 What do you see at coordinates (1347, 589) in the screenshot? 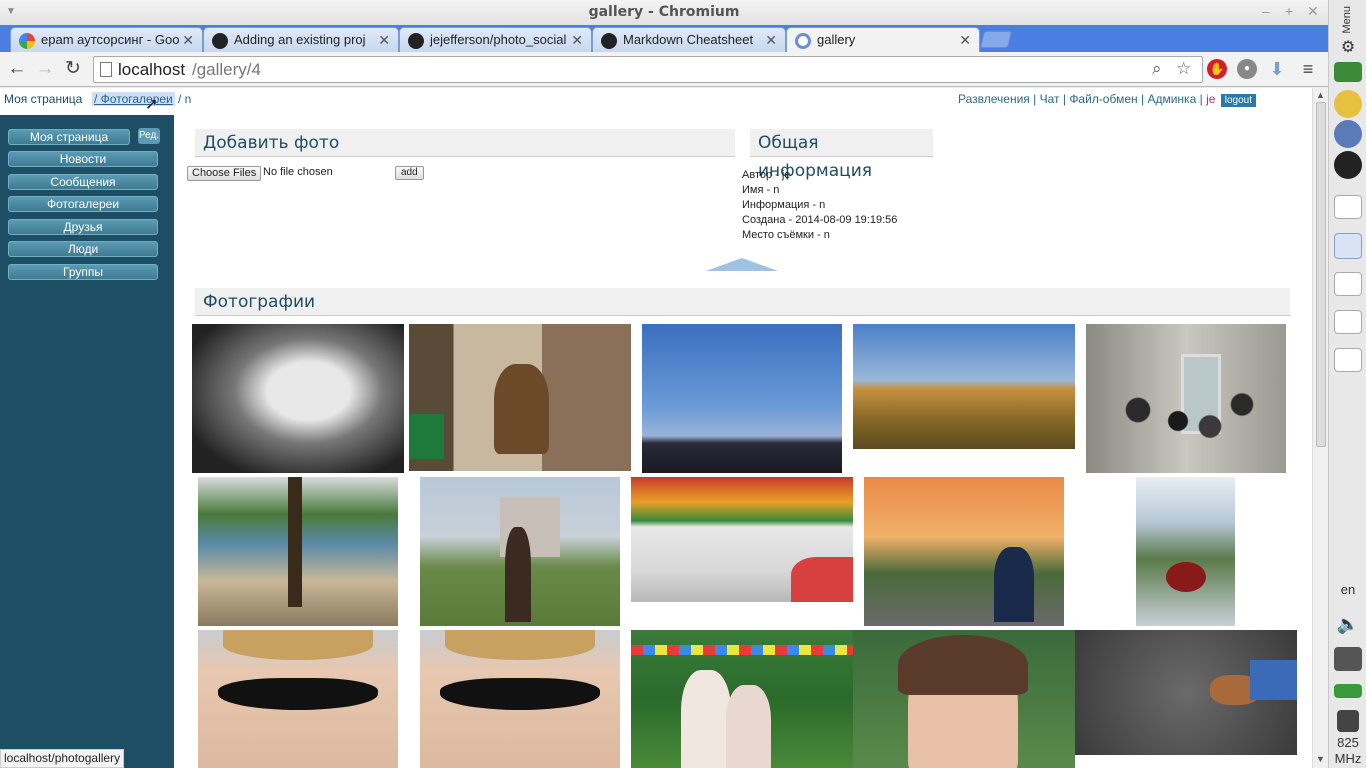
I see `keyboard-layout: en` at bounding box center [1347, 589].